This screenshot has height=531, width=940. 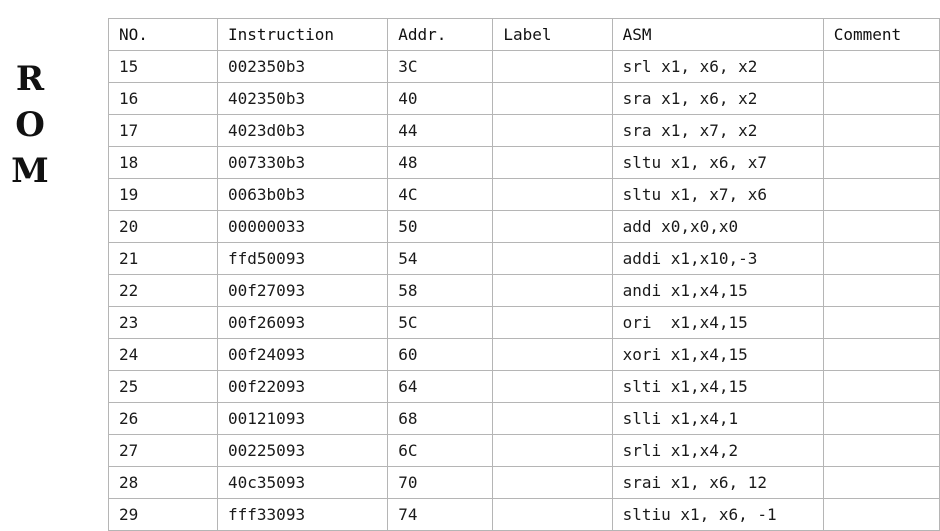 What do you see at coordinates (163, 386) in the screenshot?
I see `cell-no: 25` at bounding box center [163, 386].